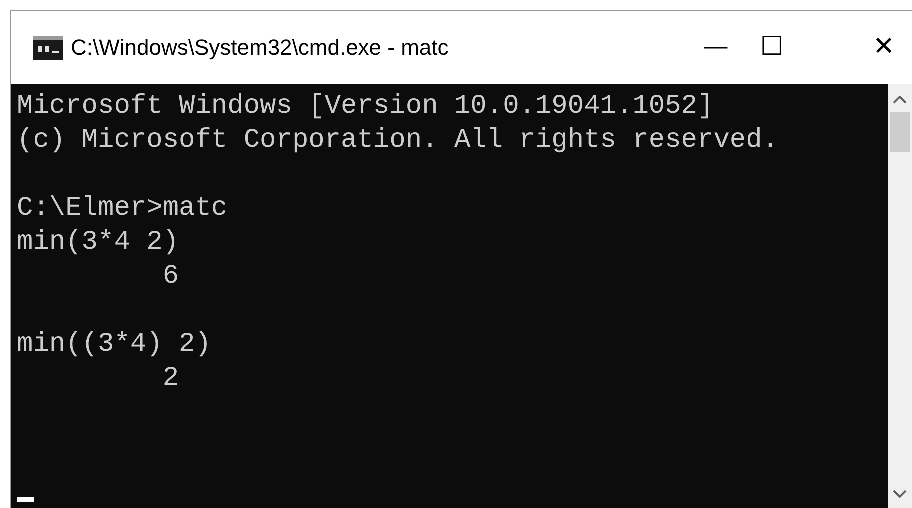  Describe the element at coordinates (122, 209) in the screenshot. I see `console-line: C:\Elmer>matc` at that location.